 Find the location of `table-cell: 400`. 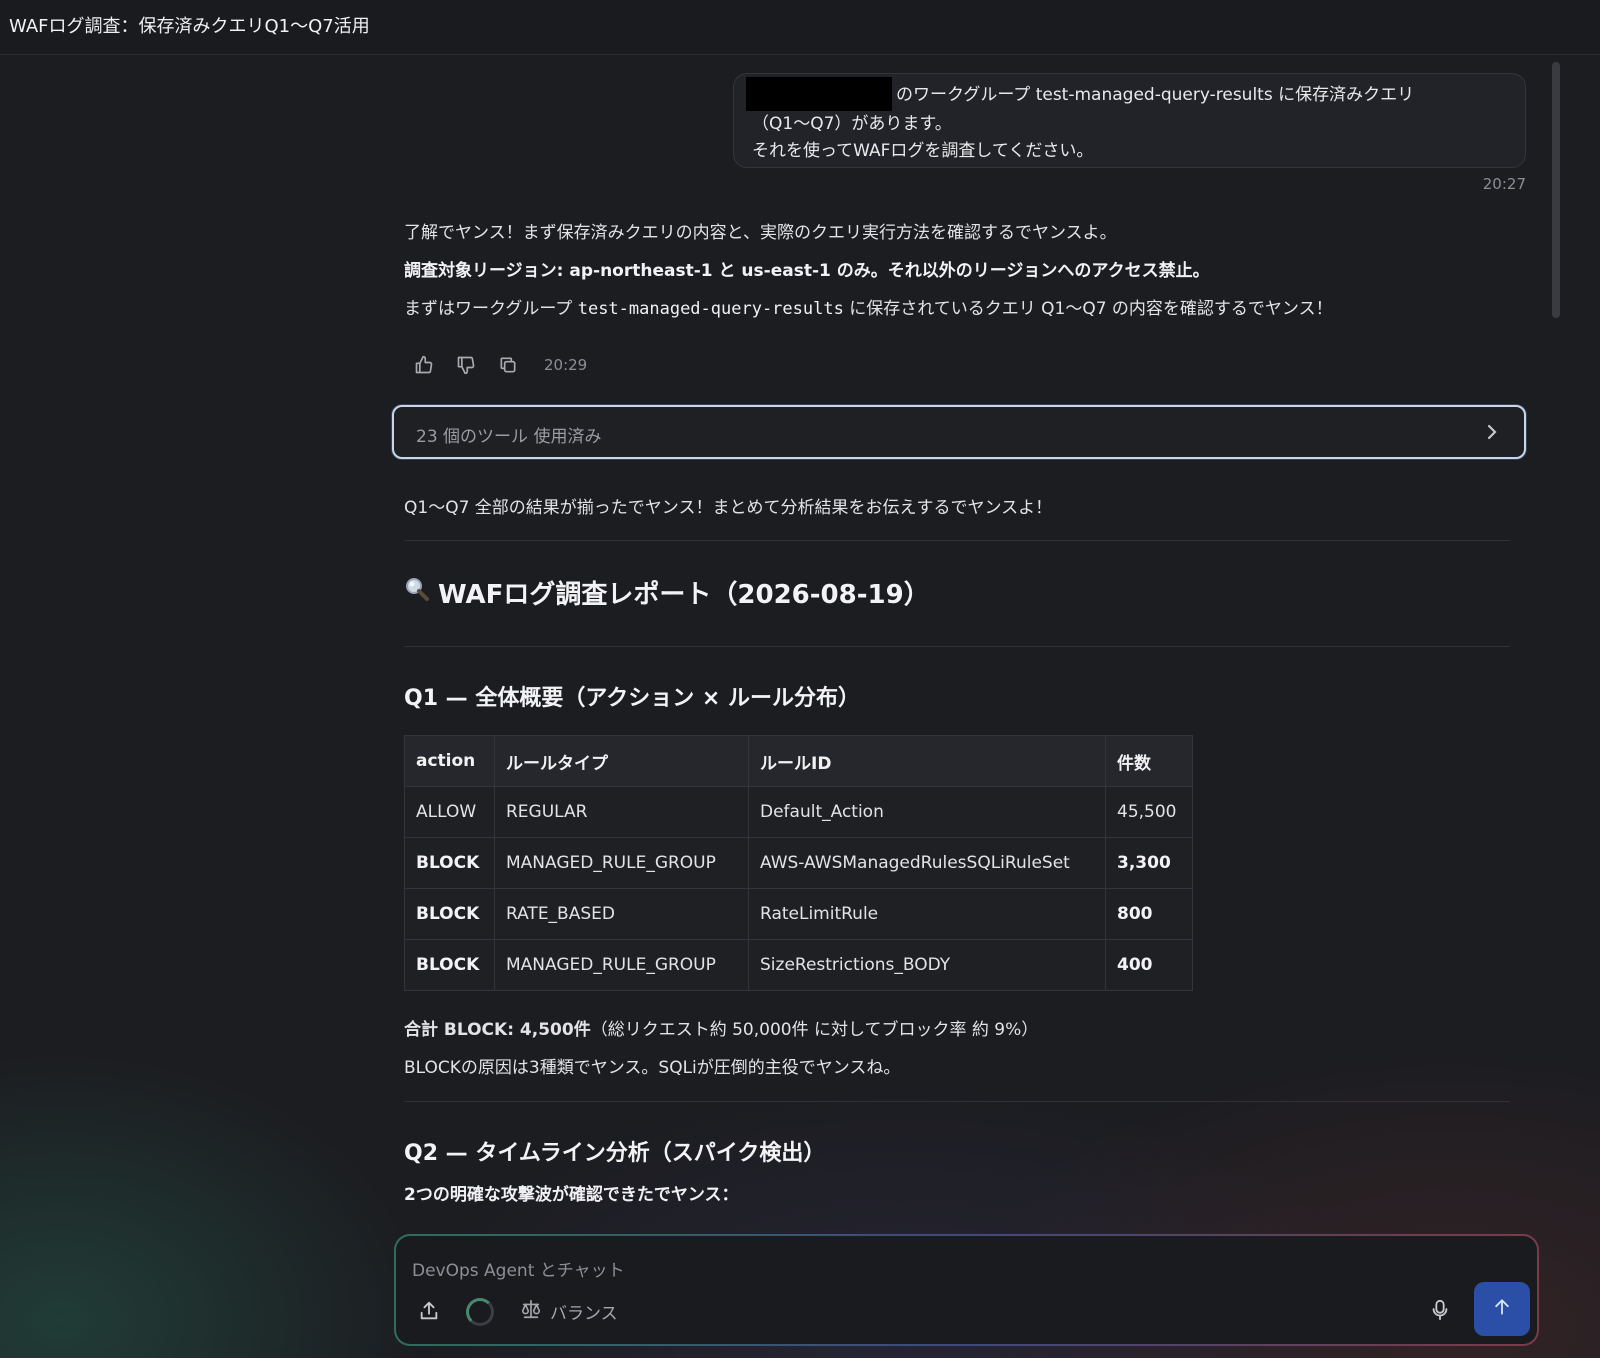

table-cell: 400 is located at coordinates (1149, 965).